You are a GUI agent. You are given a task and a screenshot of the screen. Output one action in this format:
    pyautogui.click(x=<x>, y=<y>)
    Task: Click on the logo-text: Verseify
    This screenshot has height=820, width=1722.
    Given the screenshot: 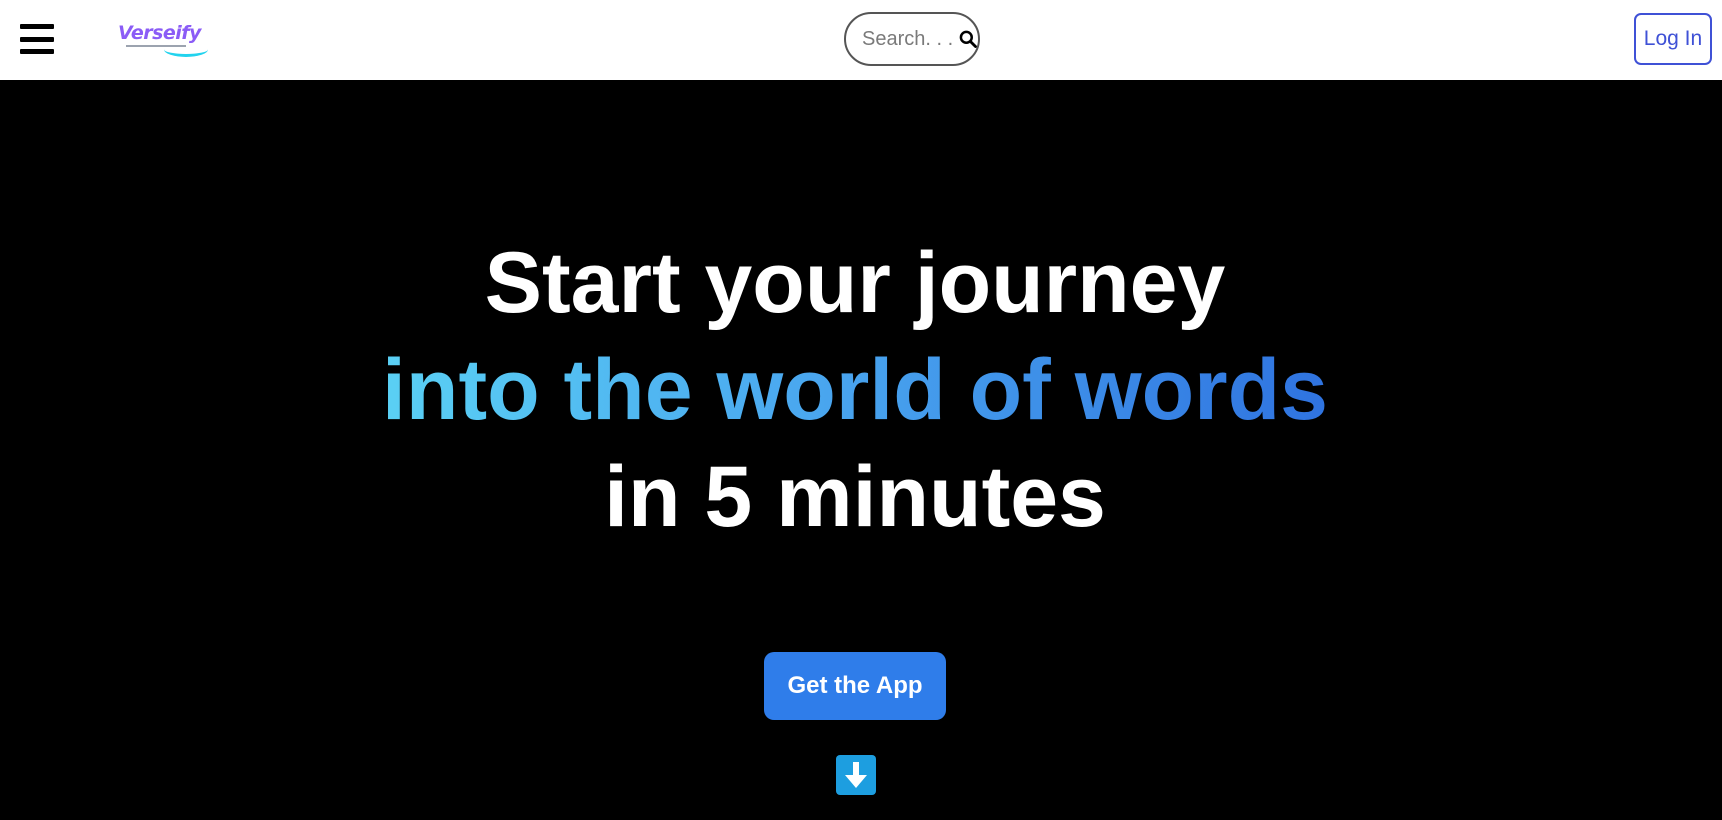 What is the action you would take?
    pyautogui.click(x=159, y=33)
    